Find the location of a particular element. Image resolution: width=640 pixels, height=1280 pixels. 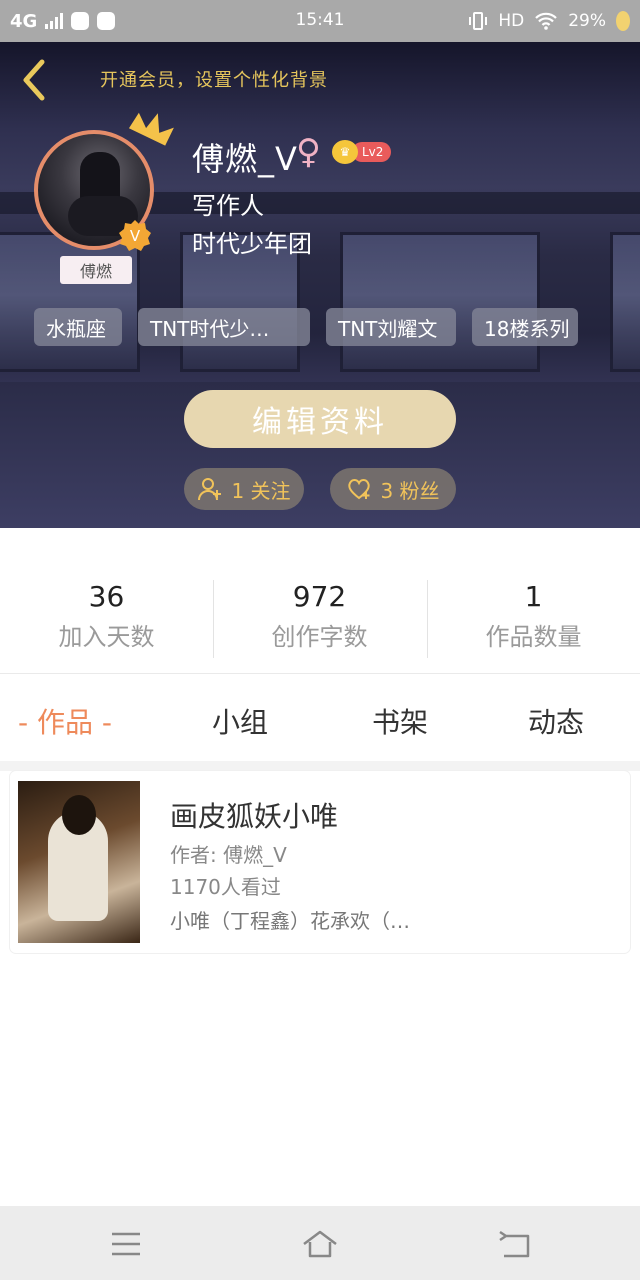

section-divider is located at coordinates (320, 766).